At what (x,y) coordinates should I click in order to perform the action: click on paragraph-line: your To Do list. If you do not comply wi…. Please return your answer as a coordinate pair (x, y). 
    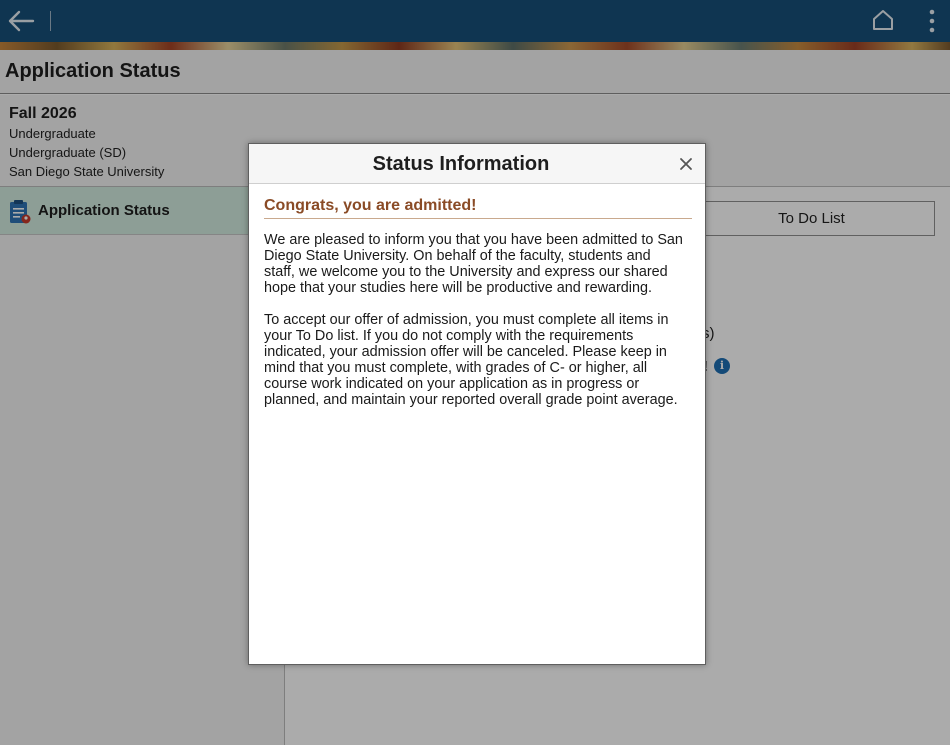
    Looking at the image, I should click on (449, 336).